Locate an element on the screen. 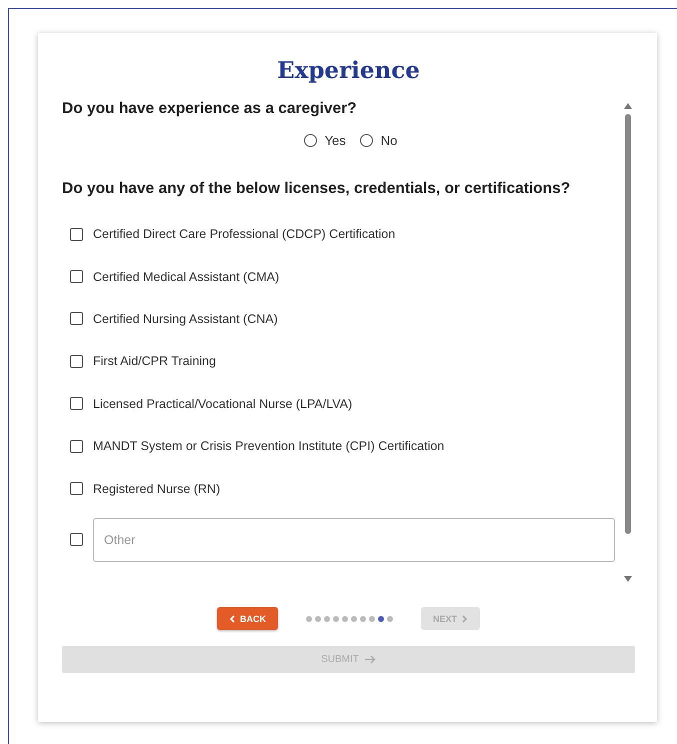 The width and height of the screenshot is (677, 744). checkbox-label: First Aid/CPR Training is located at coordinates (154, 361).